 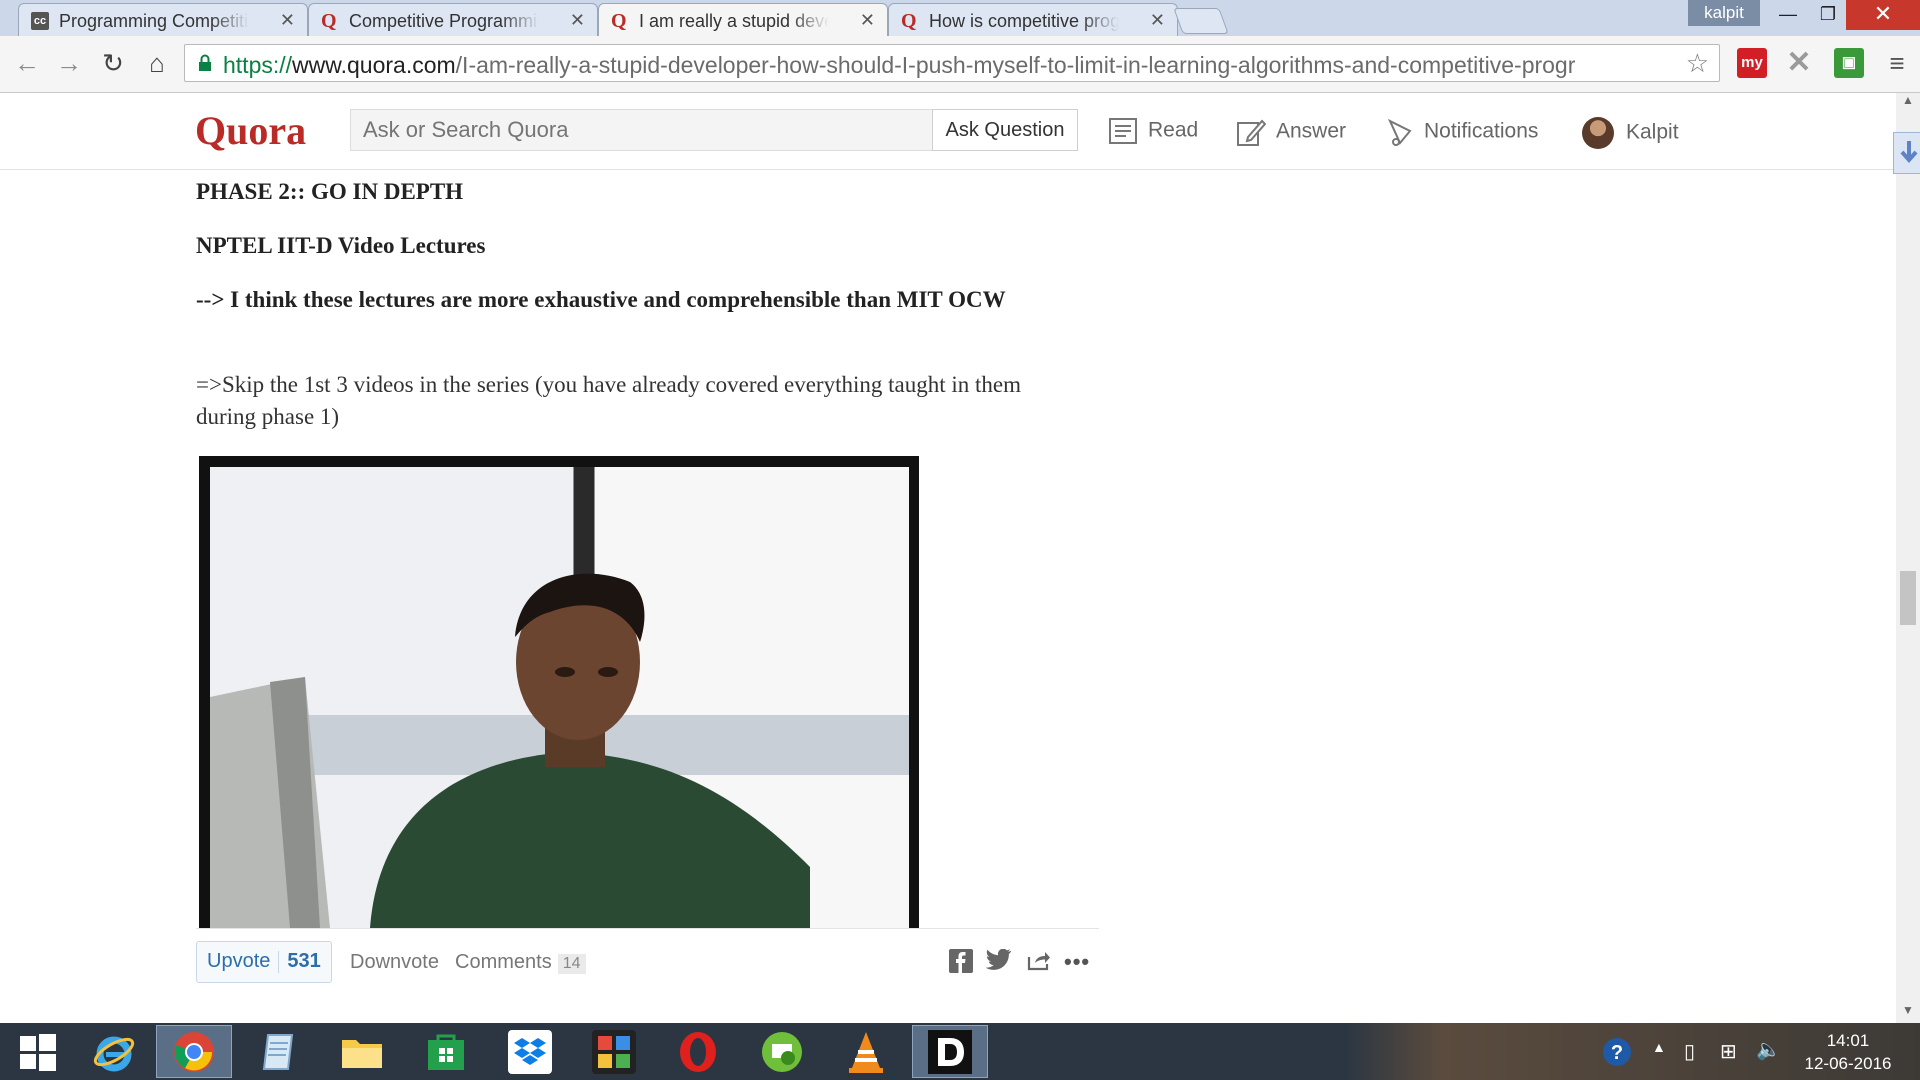 What do you see at coordinates (444, 21) in the screenshot?
I see `tab-title: Competitive Programmin` at bounding box center [444, 21].